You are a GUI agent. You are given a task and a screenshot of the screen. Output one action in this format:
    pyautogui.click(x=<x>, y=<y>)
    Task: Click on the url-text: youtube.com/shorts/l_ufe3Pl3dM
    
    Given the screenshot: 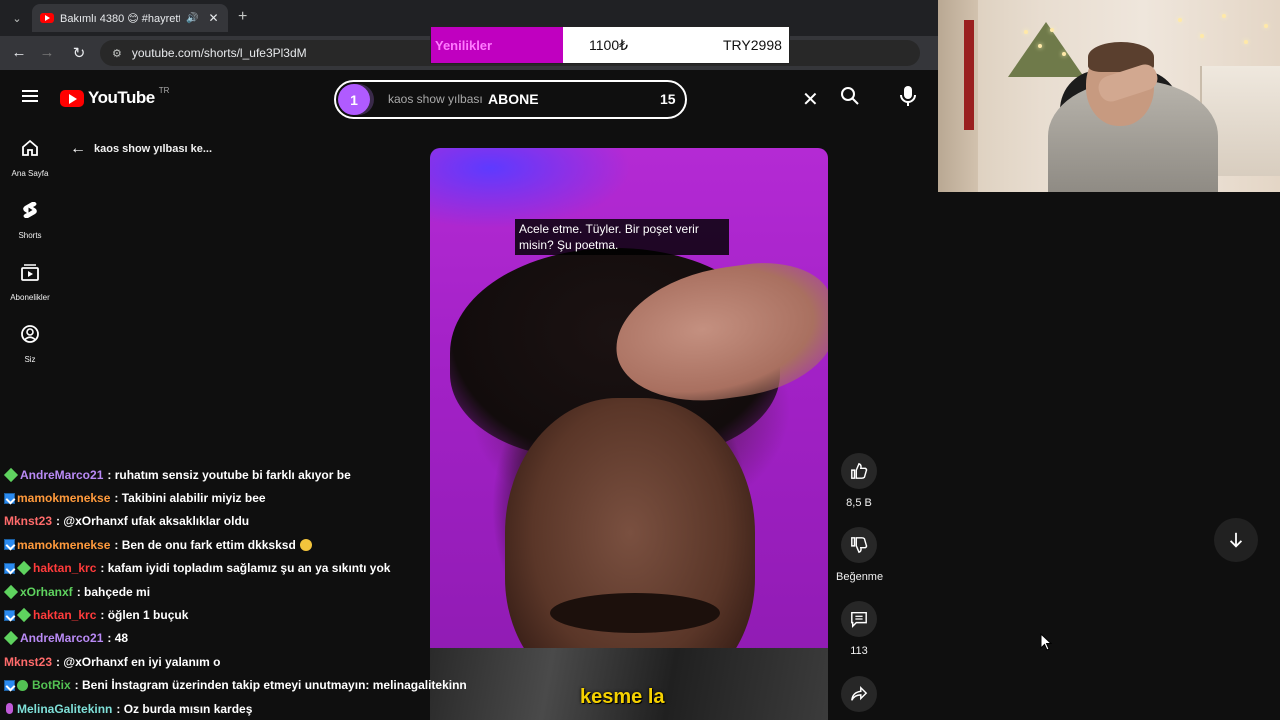 What is the action you would take?
    pyautogui.click(x=219, y=53)
    